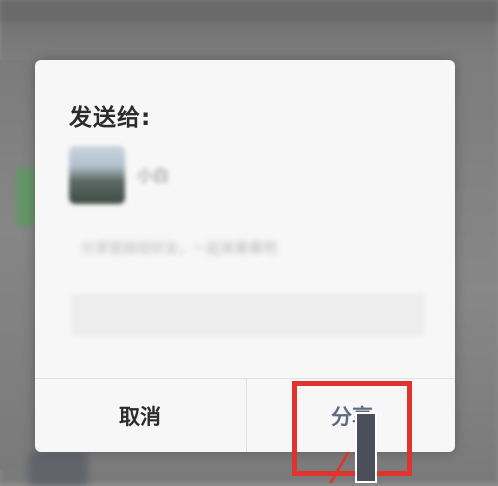 This screenshot has width=498, height=486. Describe the element at coordinates (110, 118) in the screenshot. I see `dialog-title: 发送给:` at that location.